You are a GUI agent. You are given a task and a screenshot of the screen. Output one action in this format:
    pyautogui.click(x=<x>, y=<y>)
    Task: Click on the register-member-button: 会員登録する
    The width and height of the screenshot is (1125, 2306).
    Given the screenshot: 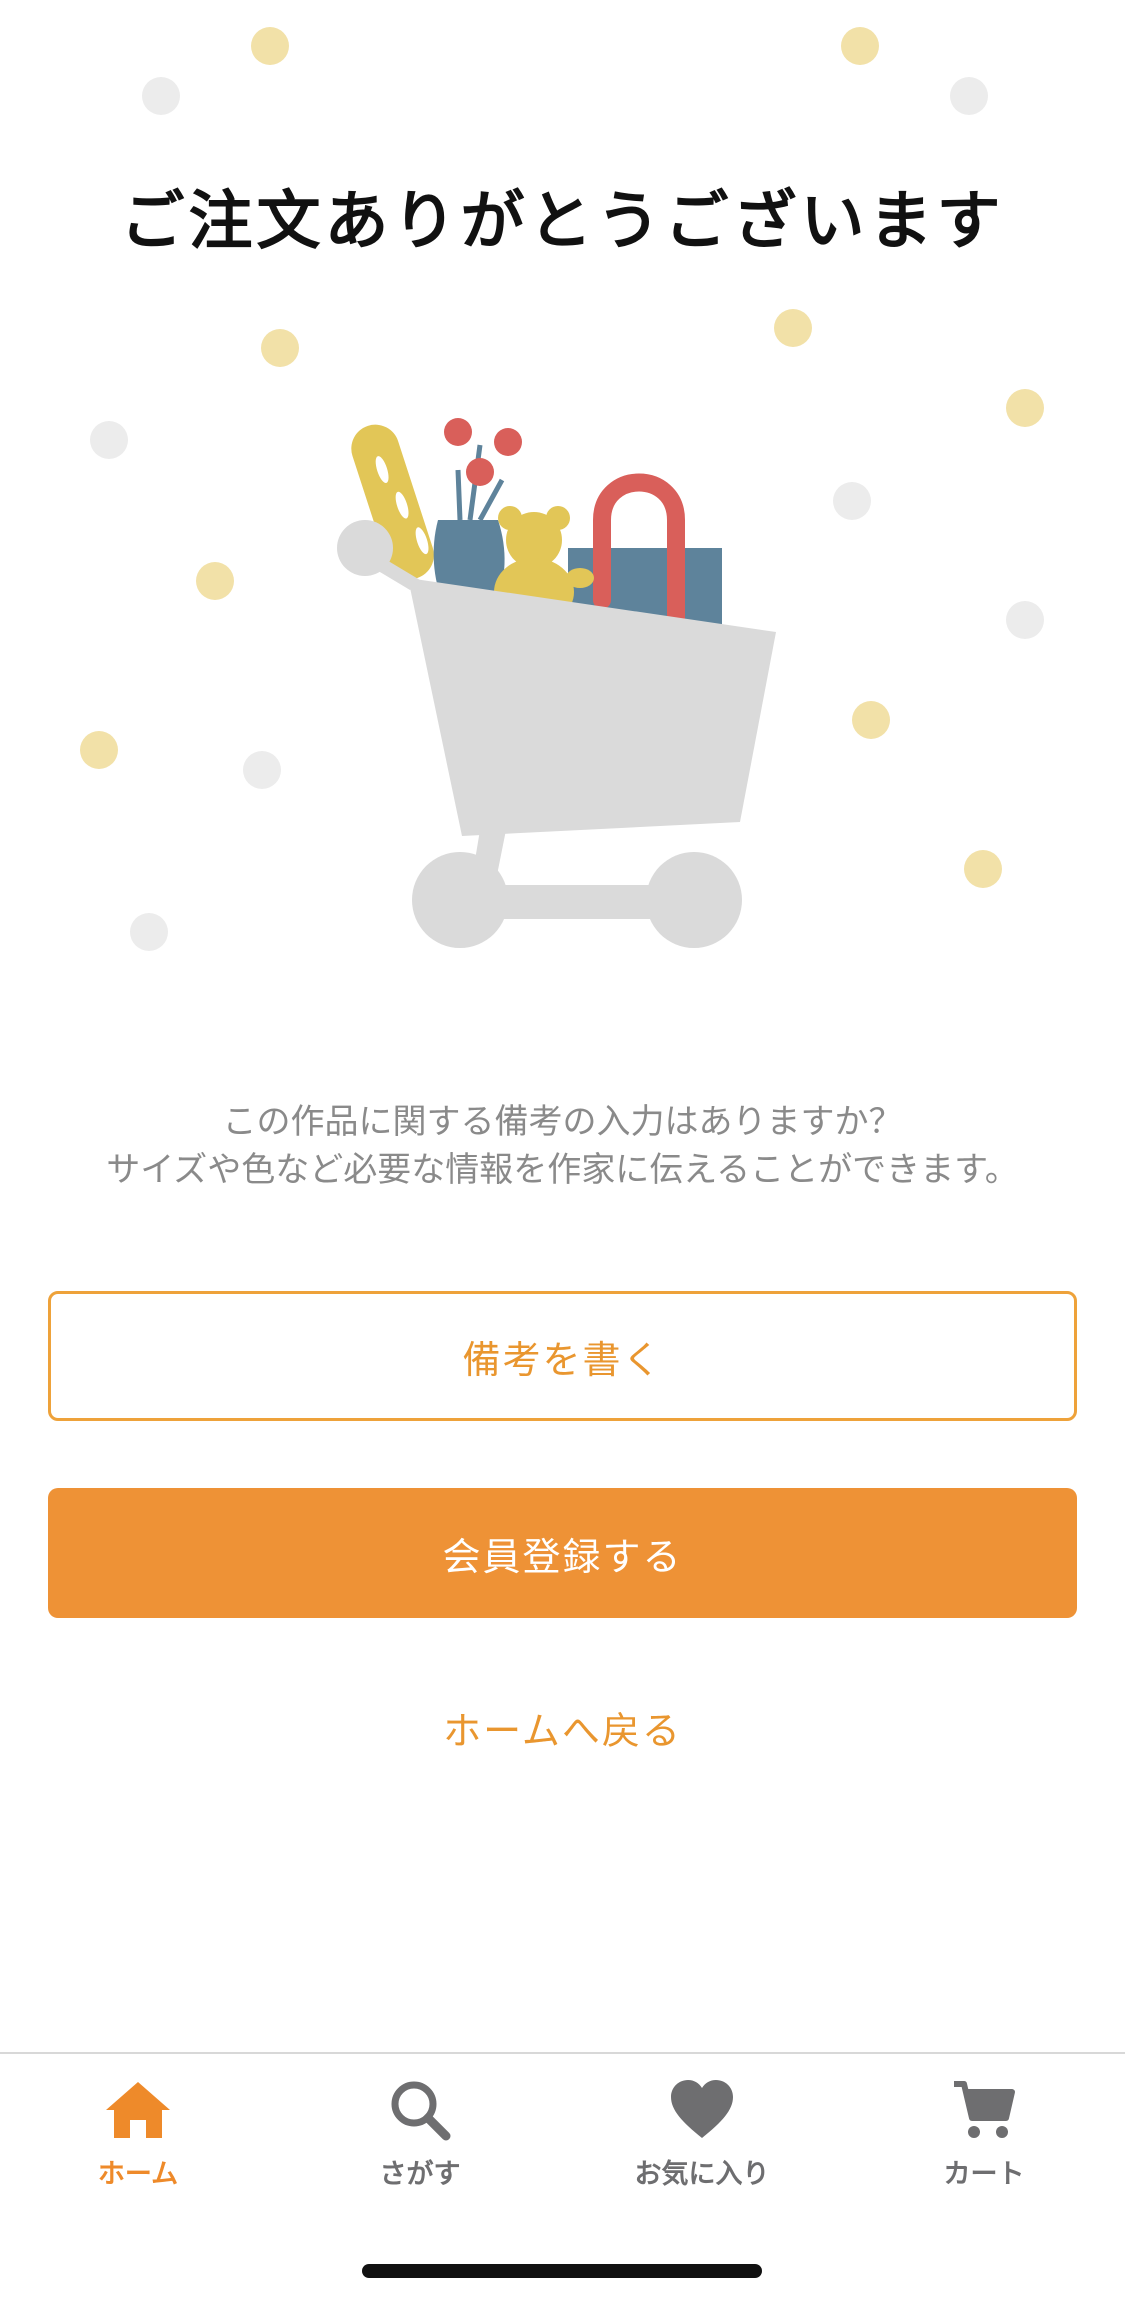 What is the action you would take?
    pyautogui.click(x=562, y=1553)
    